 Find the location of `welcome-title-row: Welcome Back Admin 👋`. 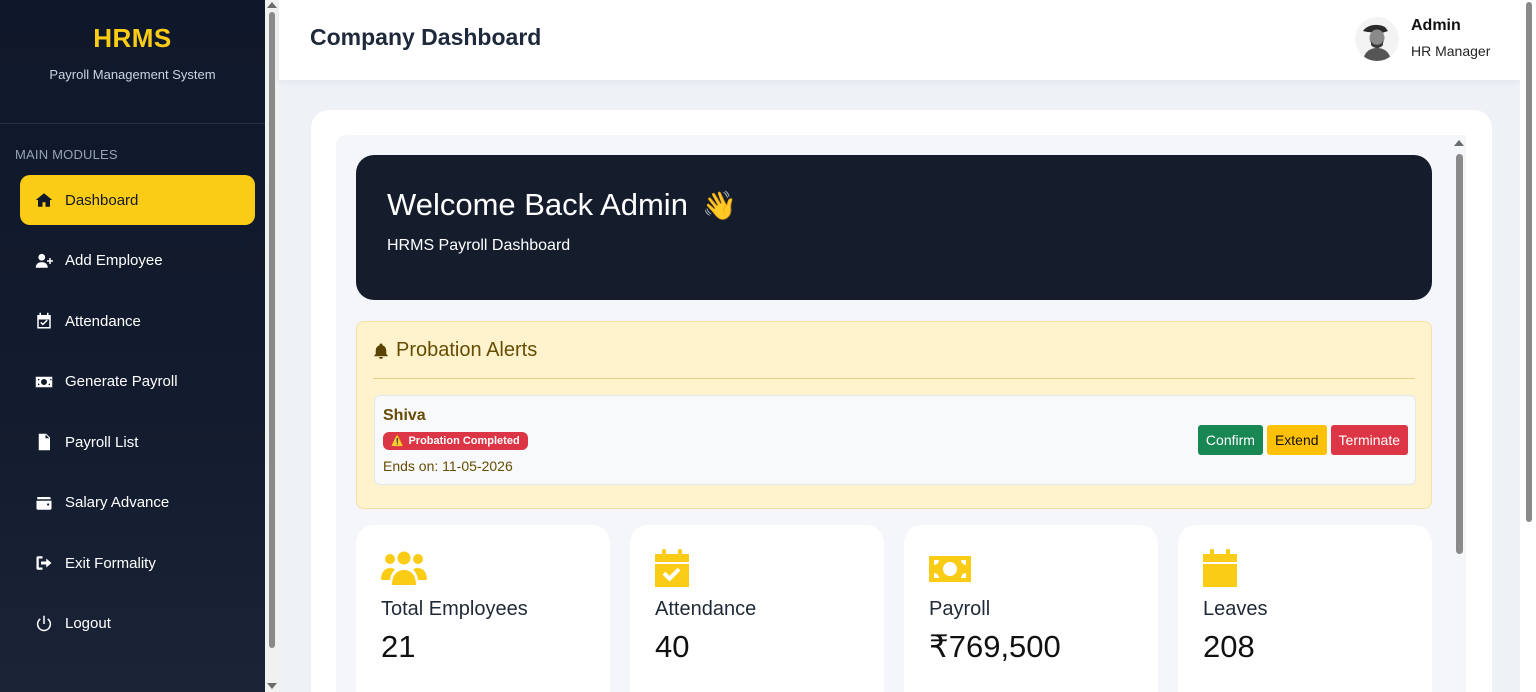

welcome-title-row: Welcome Back Admin 👋 is located at coordinates (909, 205).